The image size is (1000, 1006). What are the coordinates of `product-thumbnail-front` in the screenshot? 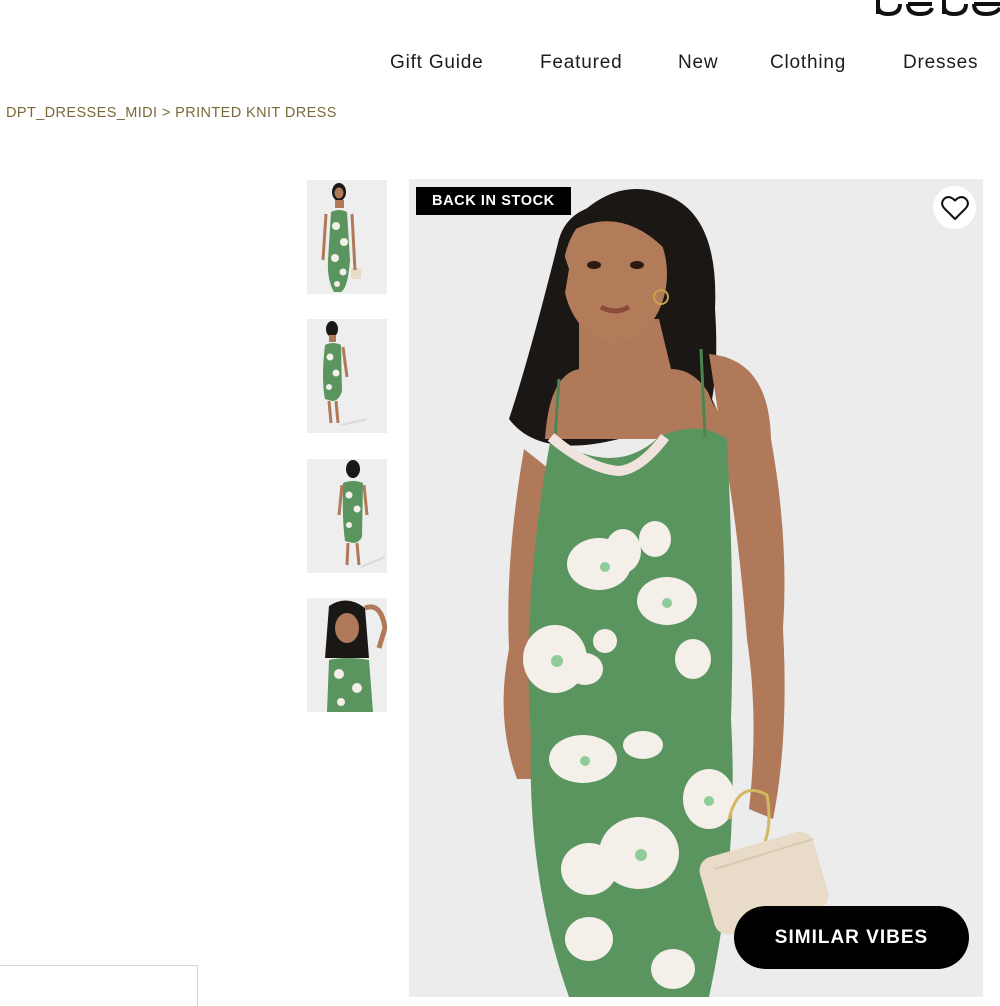 It's located at (347, 237).